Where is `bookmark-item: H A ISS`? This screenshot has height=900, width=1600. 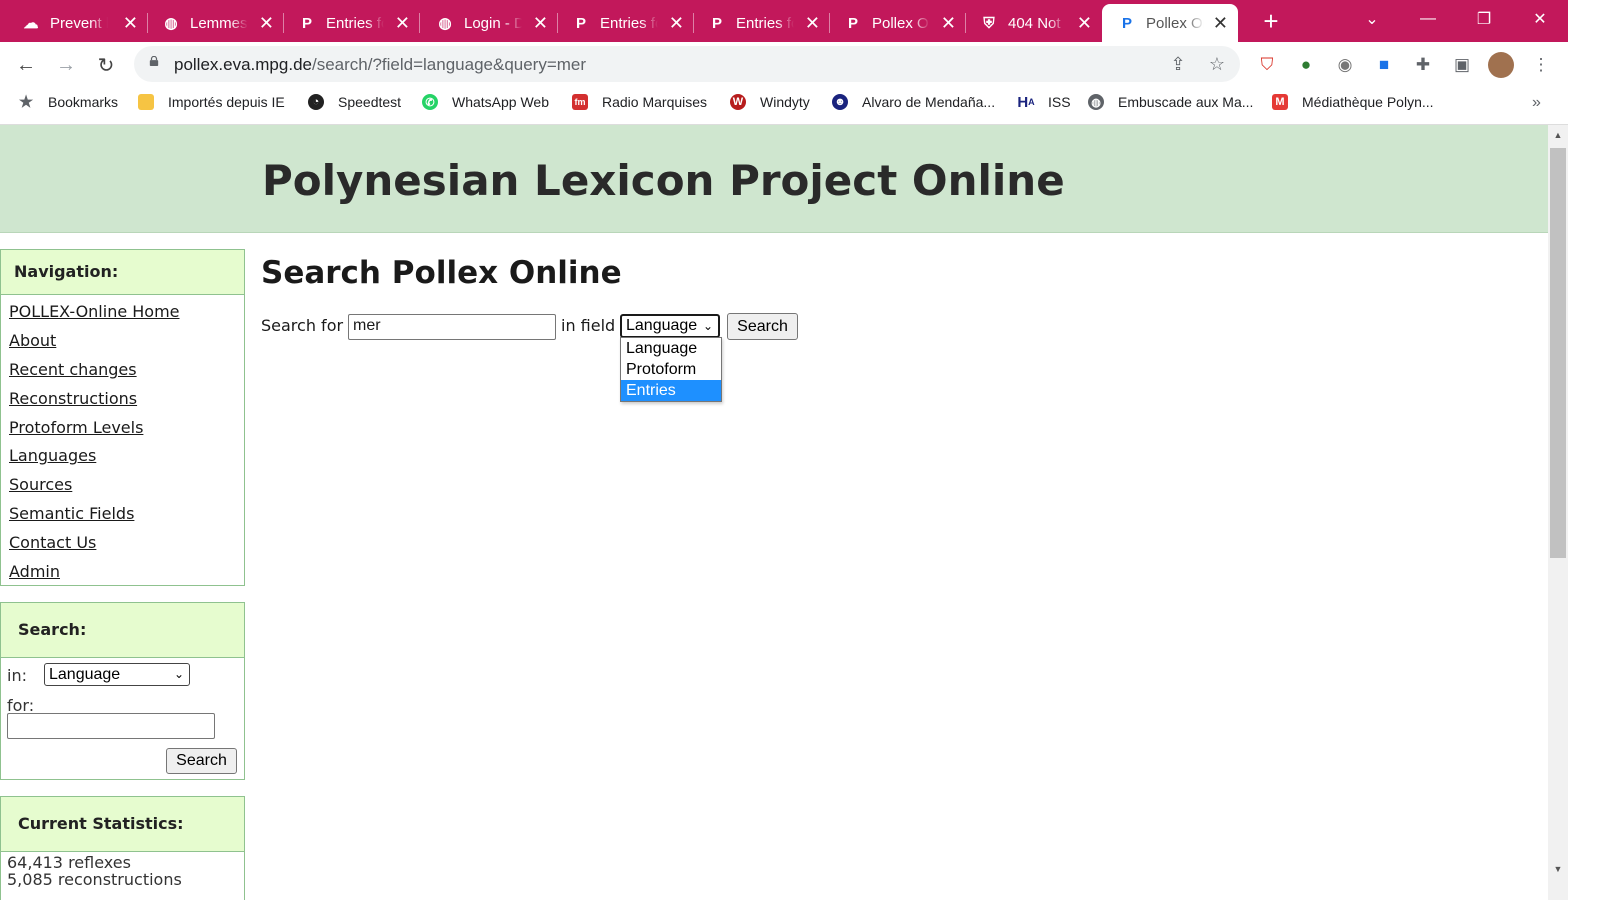
bookmark-item: H A ISS is located at coordinates (1043, 102).